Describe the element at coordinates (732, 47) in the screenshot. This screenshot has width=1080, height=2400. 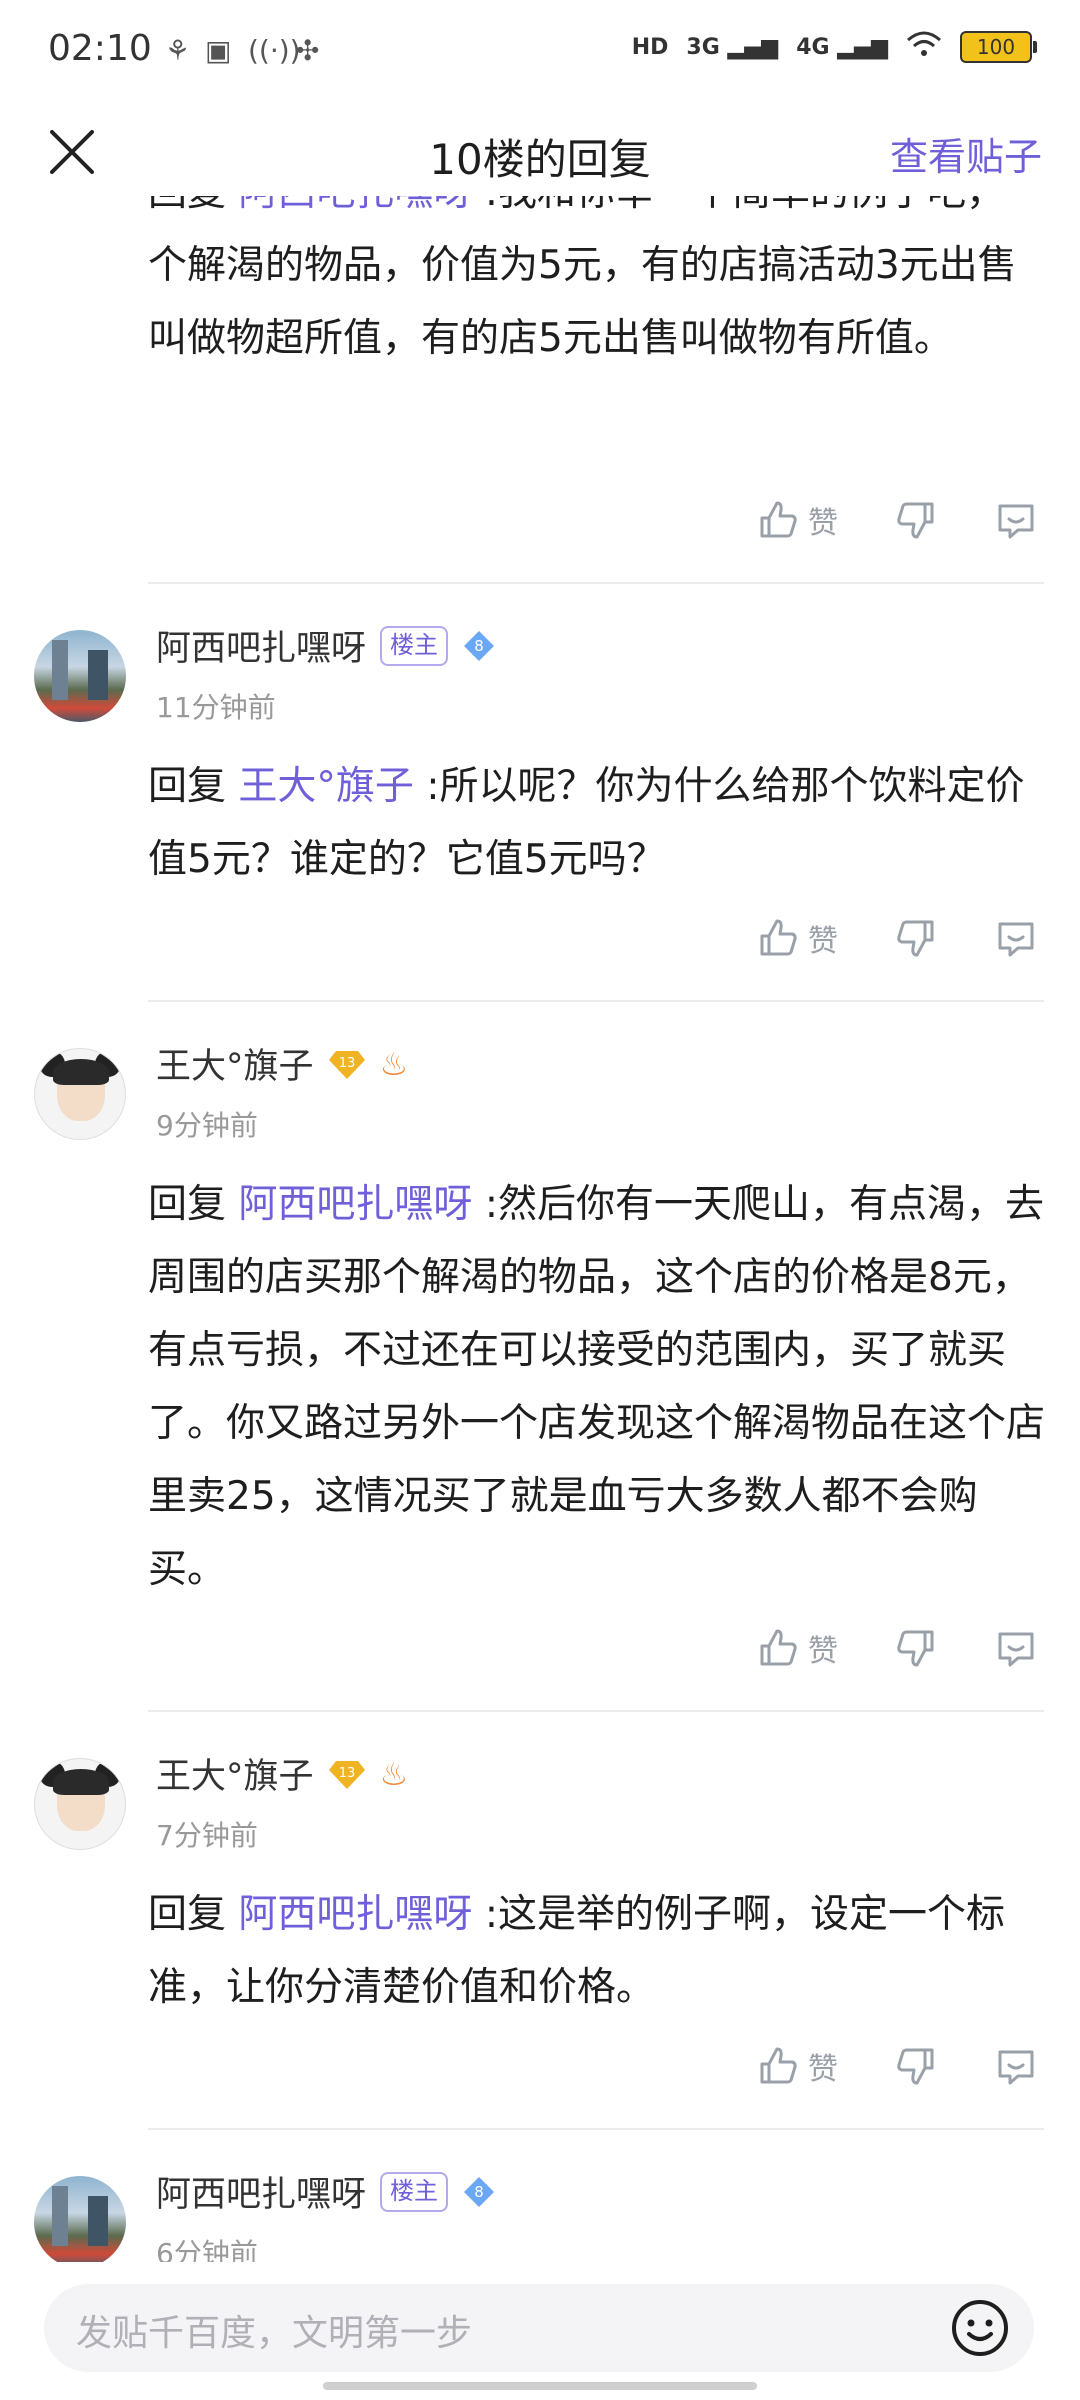
I see `signal-3g-icon: 3G ▂▄▆` at that location.